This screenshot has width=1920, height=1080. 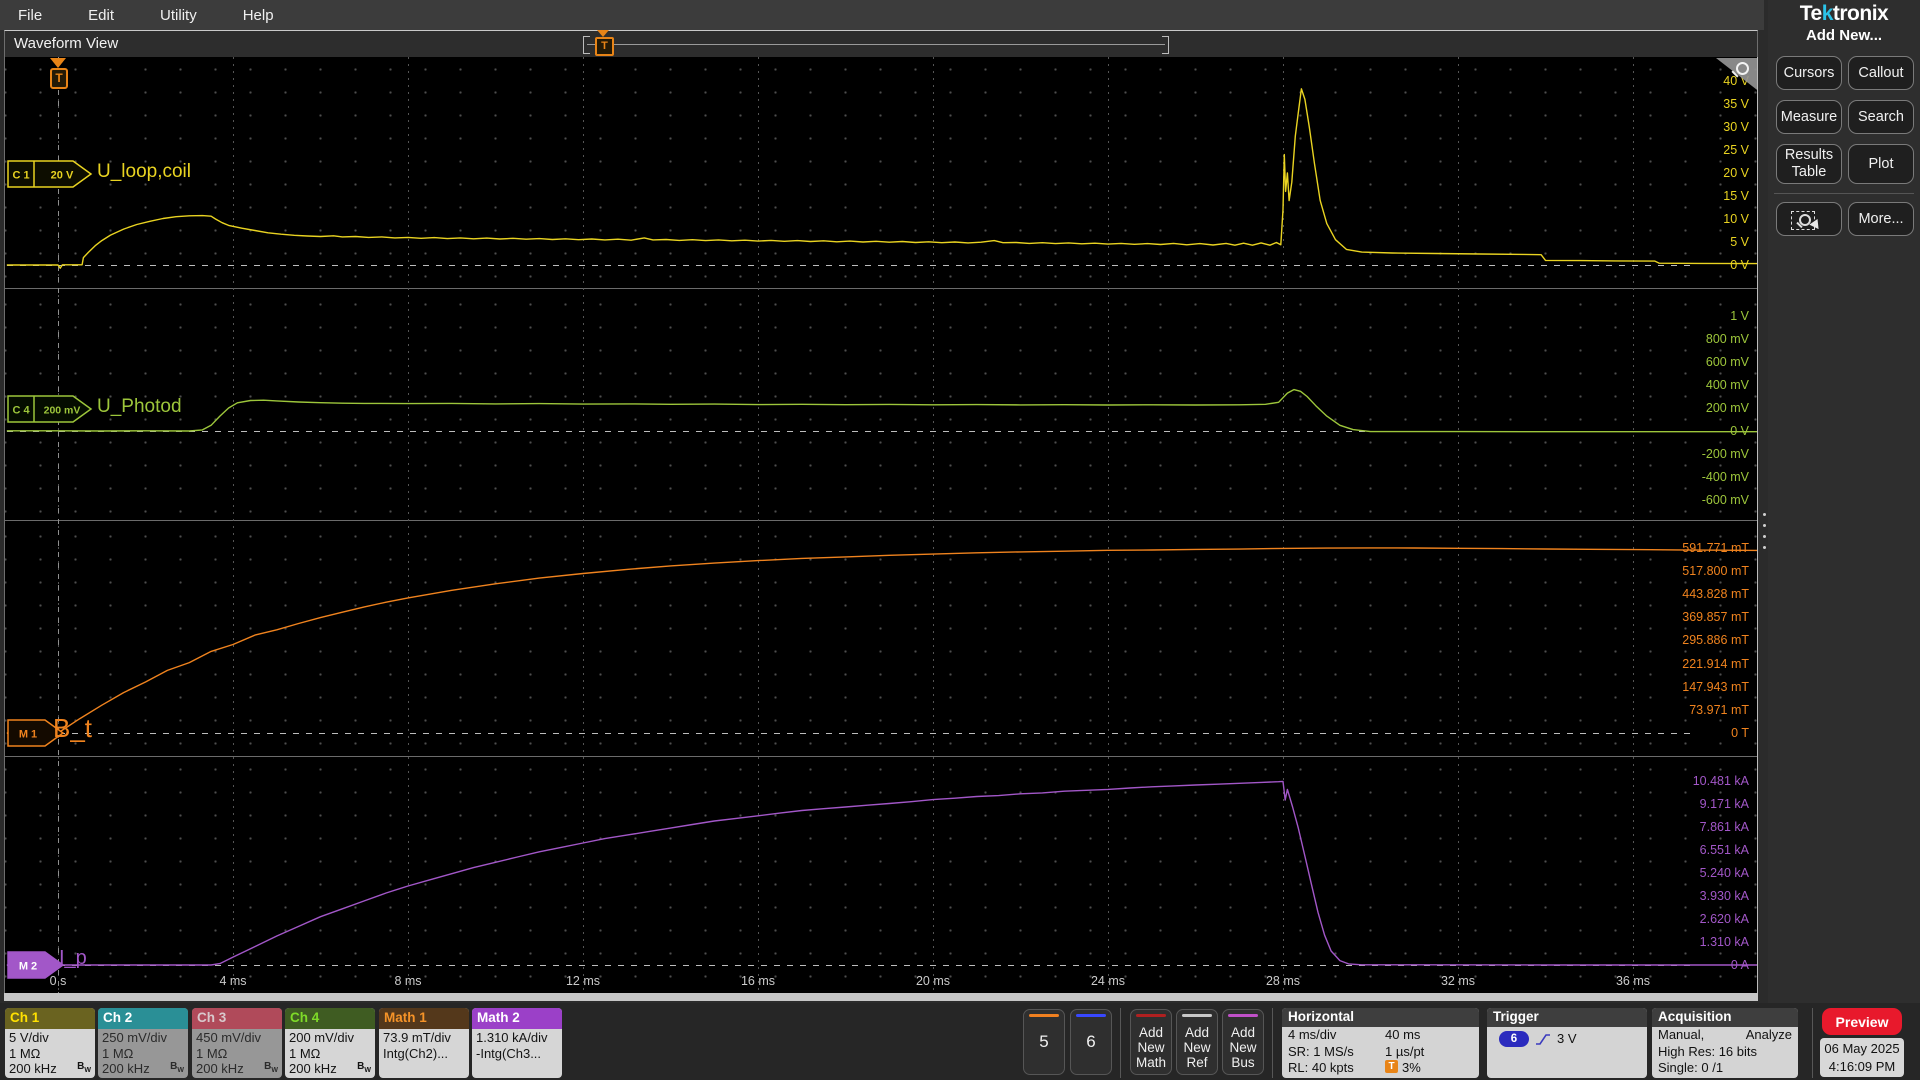 What do you see at coordinates (1862, 1048) in the screenshot?
I see `date: 06 May 2025` at bounding box center [1862, 1048].